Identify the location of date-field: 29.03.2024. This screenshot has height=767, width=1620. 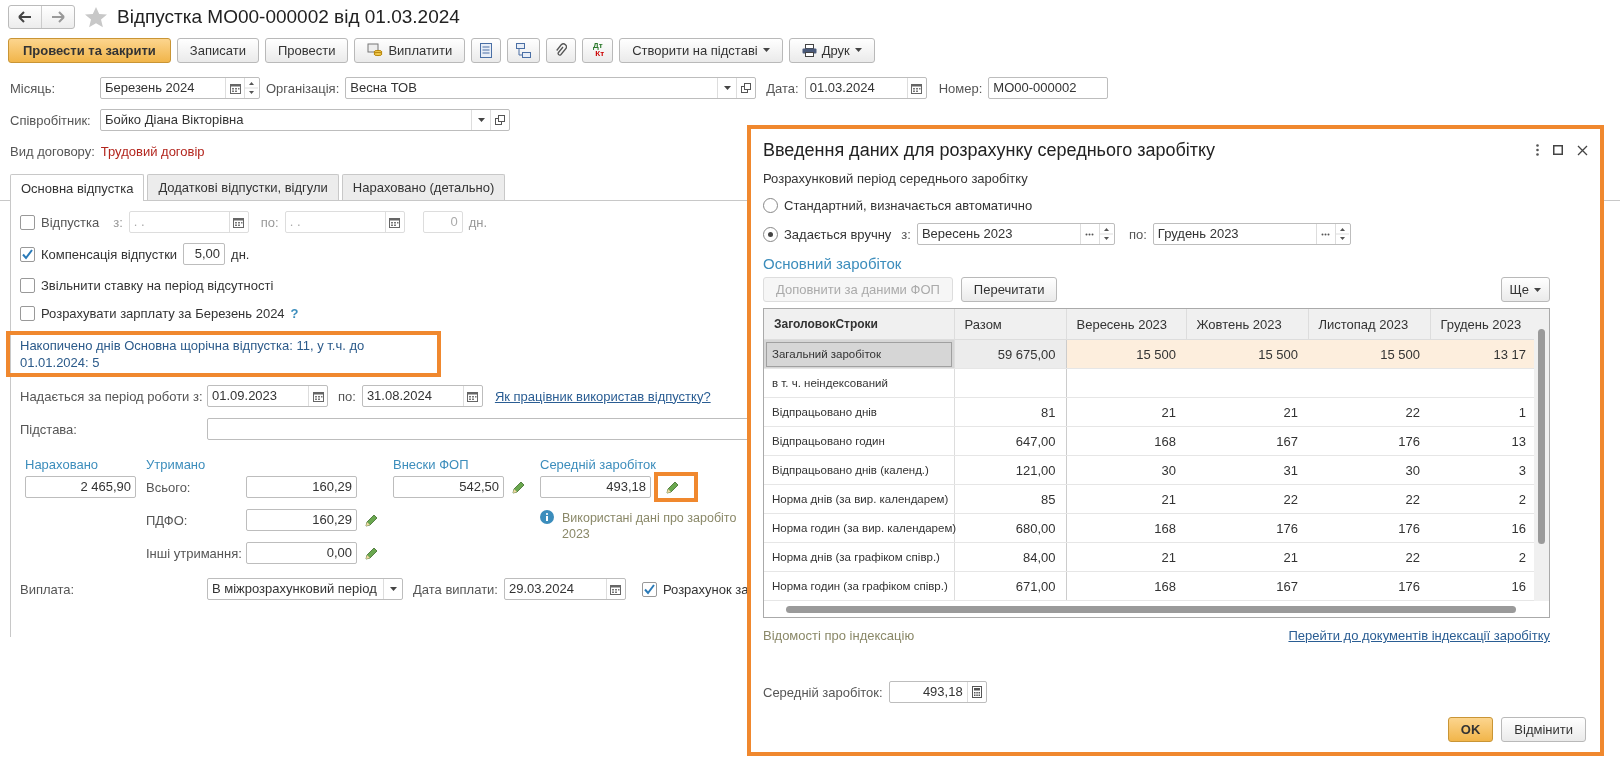
(564, 589).